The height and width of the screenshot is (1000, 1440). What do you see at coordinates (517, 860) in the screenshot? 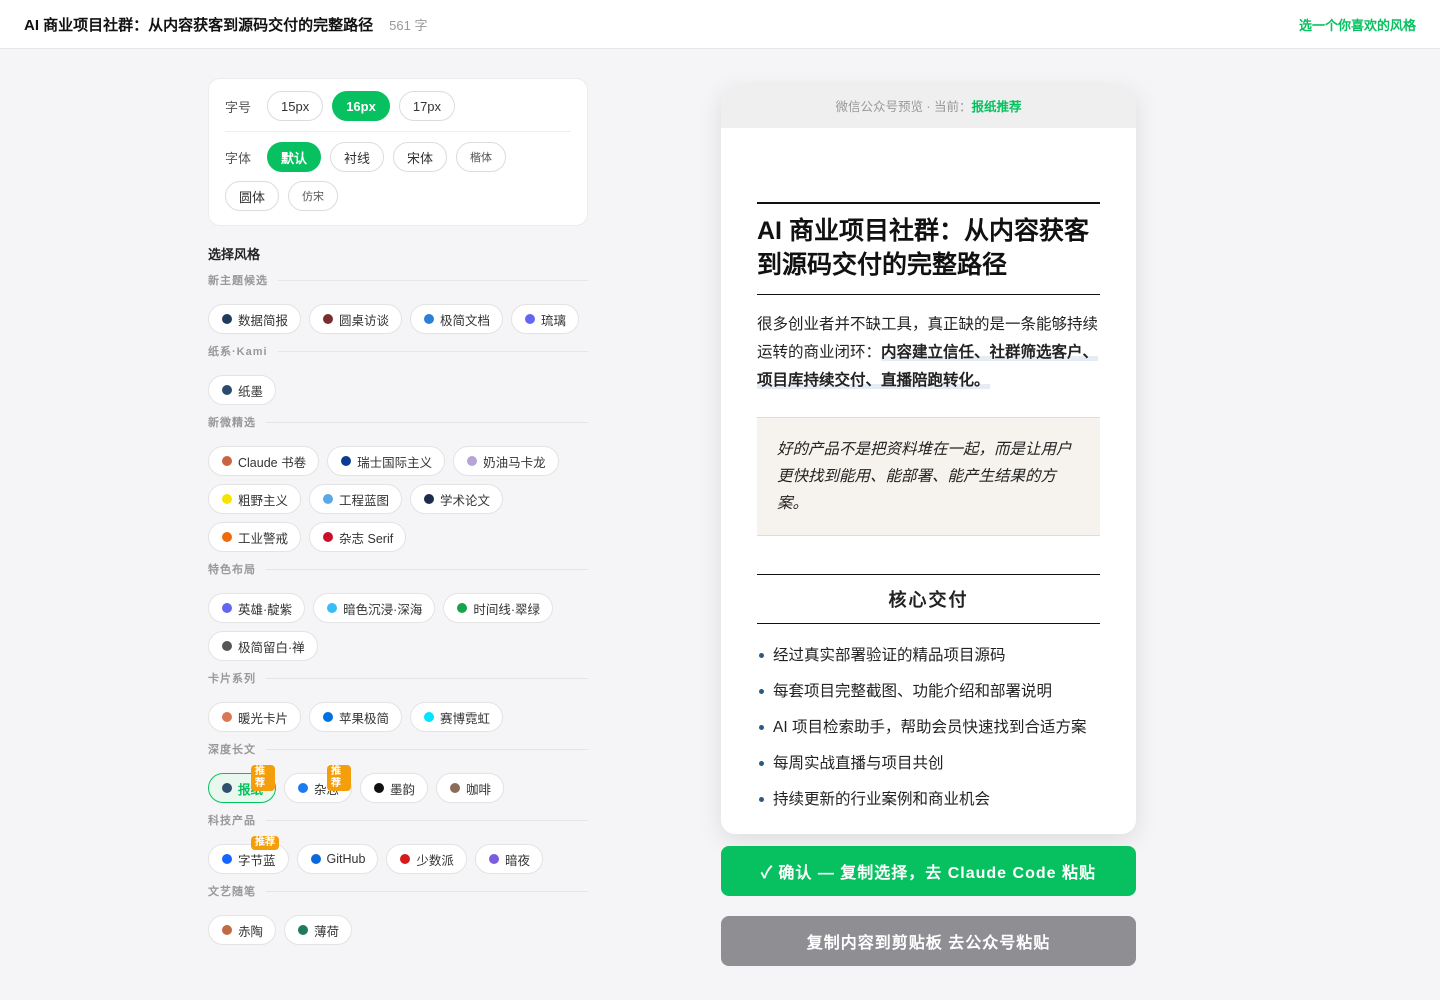
I see `style-chip-label: 暗夜` at bounding box center [517, 860].